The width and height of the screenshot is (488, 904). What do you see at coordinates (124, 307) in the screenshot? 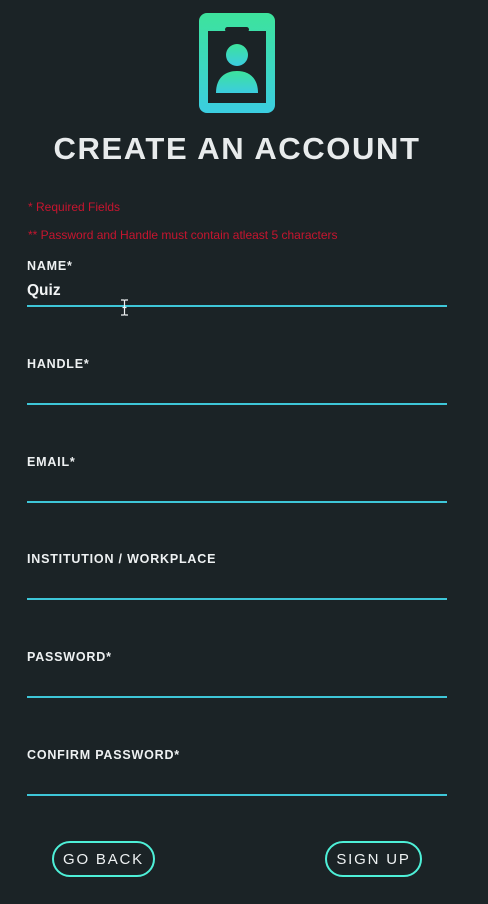
I see `text-cursor-icon` at bounding box center [124, 307].